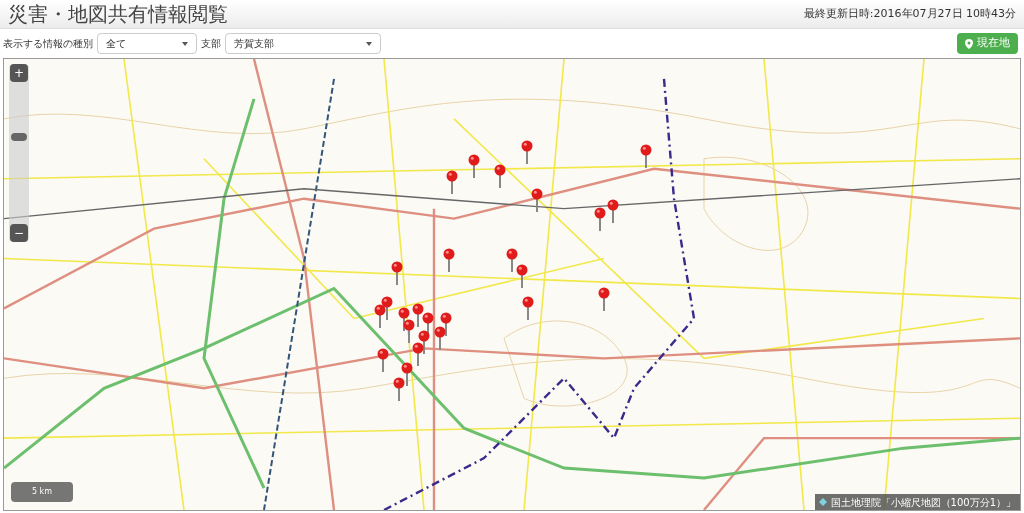 This screenshot has width=1024, height=513. I want to click on filter-select: 芳賀支部, so click(303, 43).